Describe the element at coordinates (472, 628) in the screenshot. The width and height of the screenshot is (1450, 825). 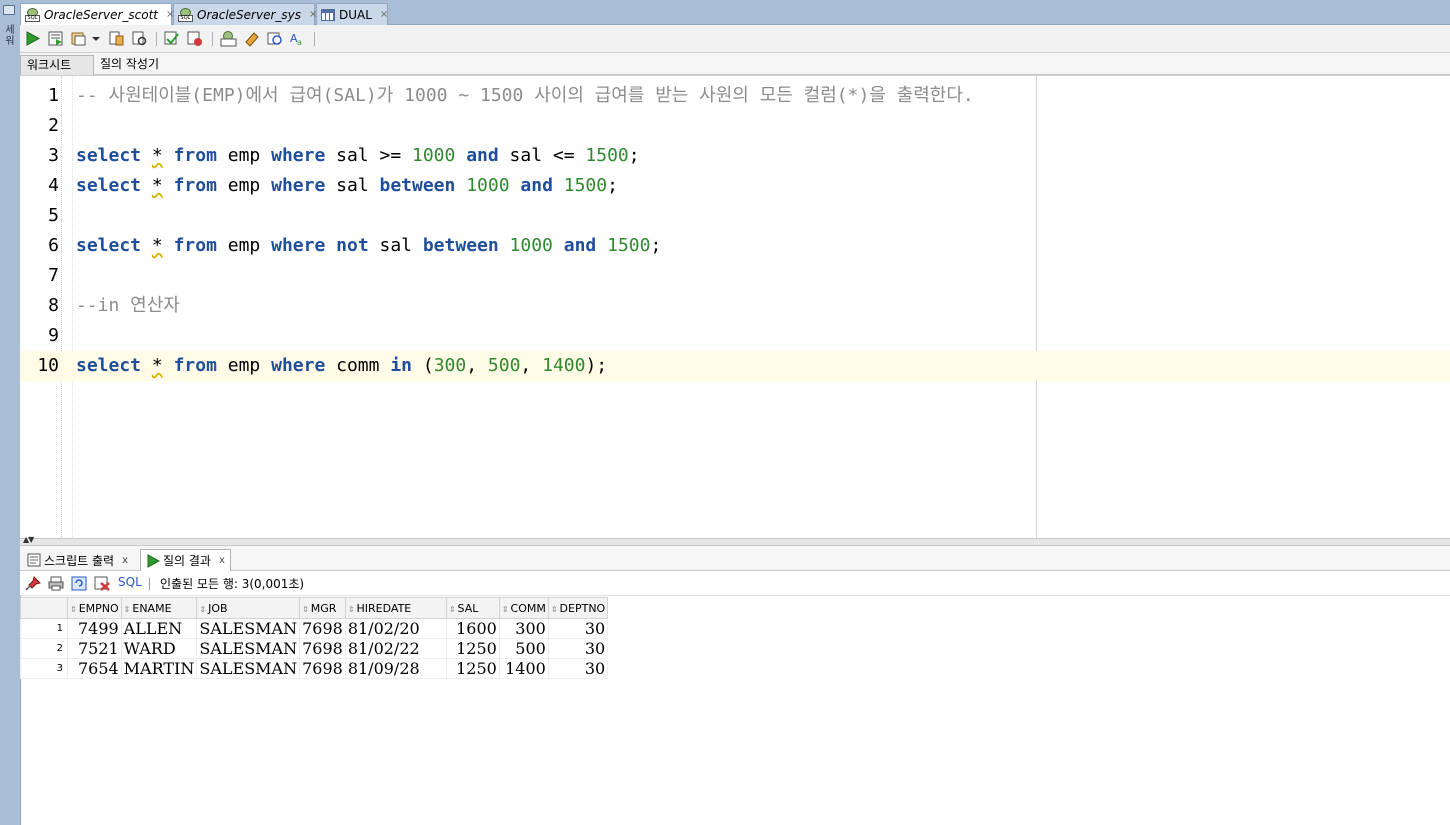
I see `cell-sal: 1600` at that location.